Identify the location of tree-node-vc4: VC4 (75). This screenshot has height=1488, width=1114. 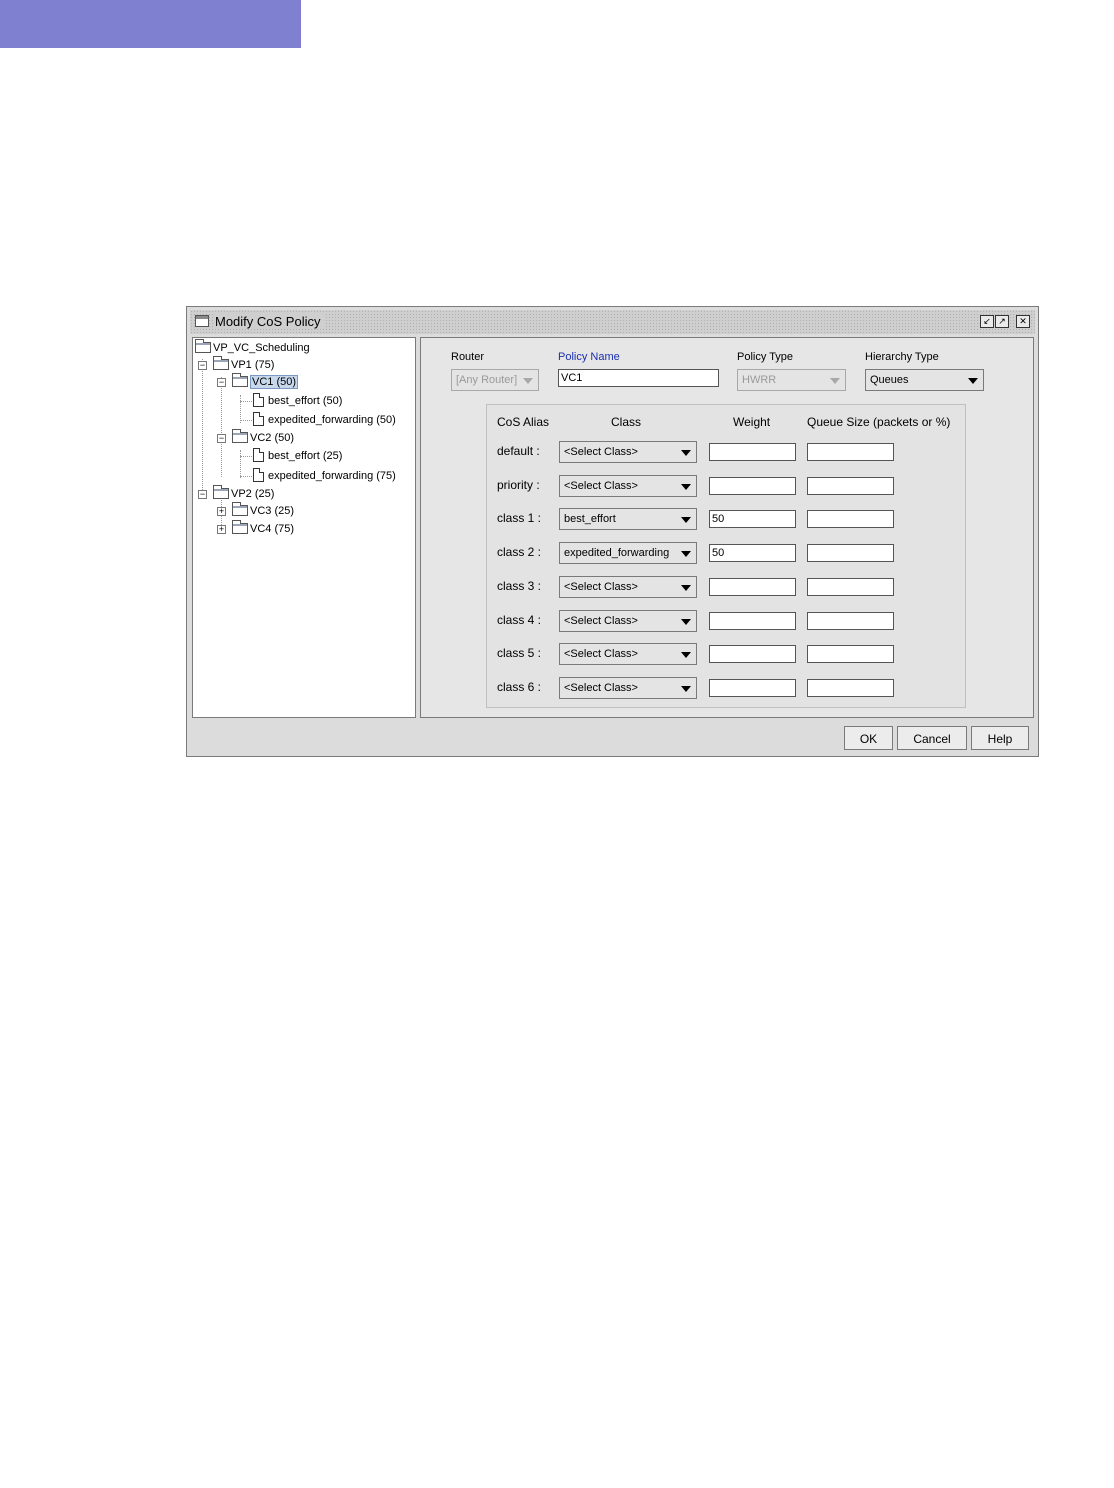
(263, 528).